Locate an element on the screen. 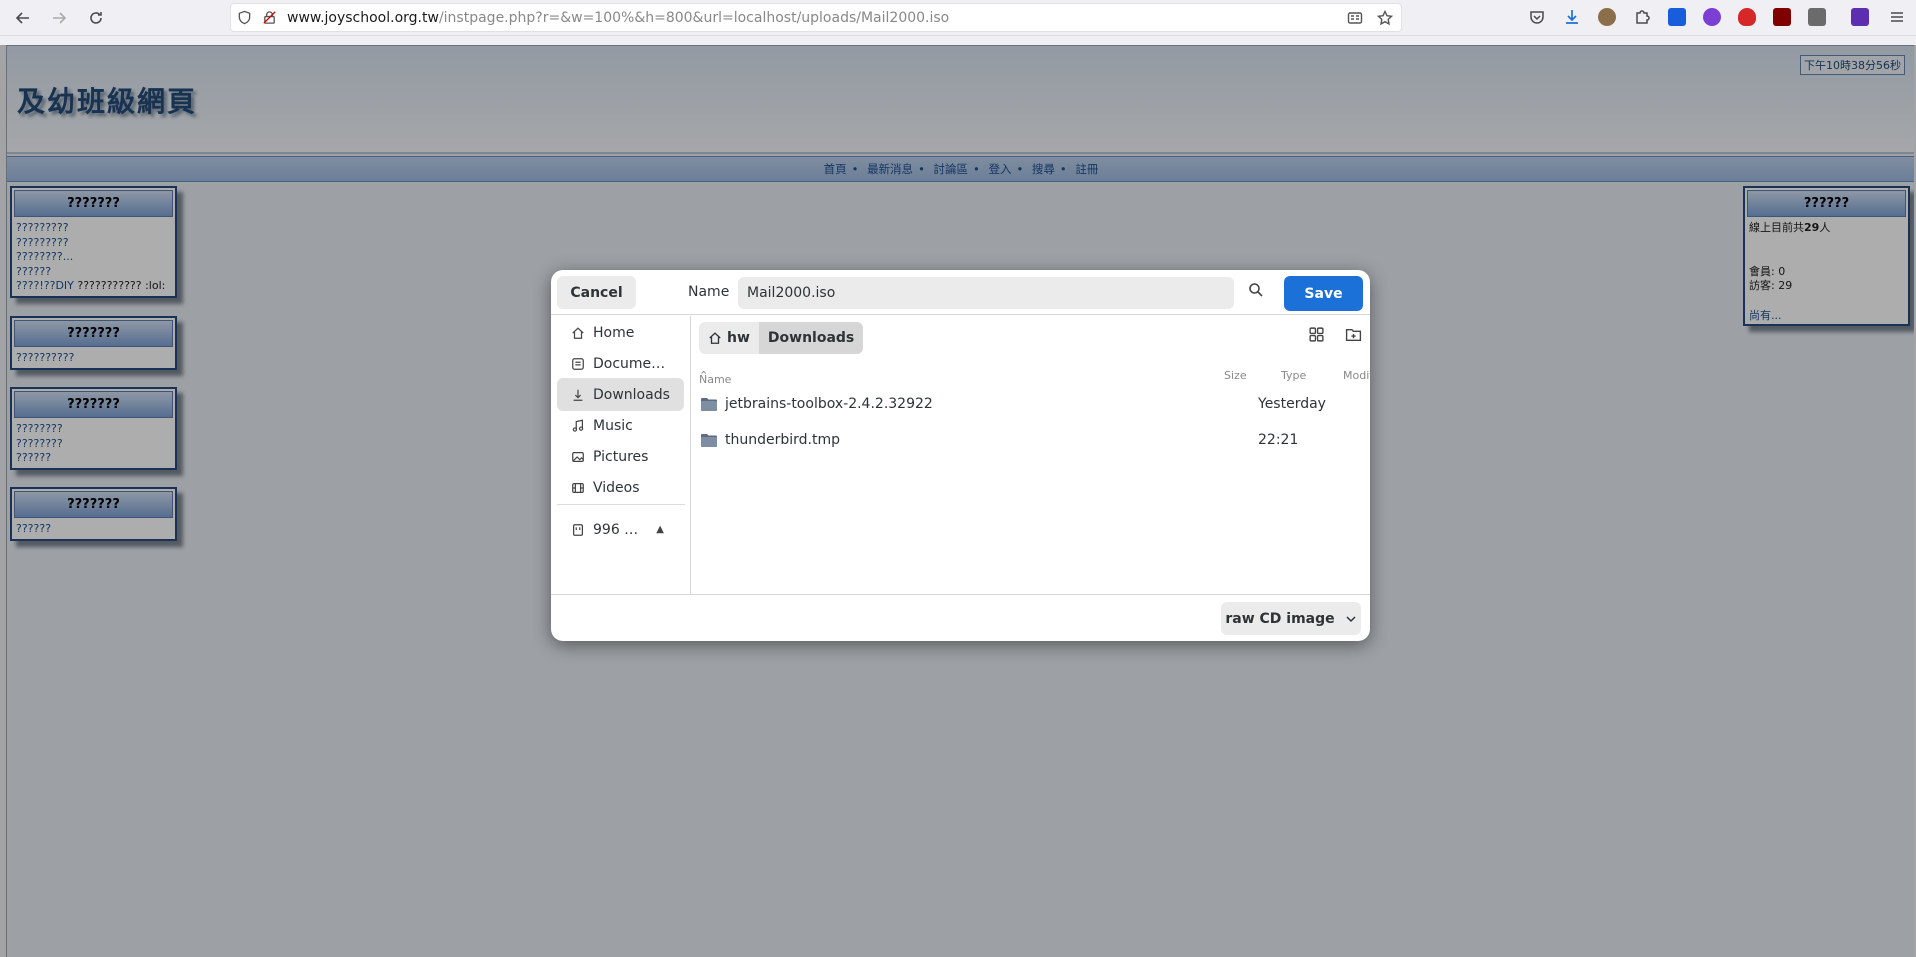 This screenshot has width=1916, height=957. sidebar-item-label: Pictures is located at coordinates (621, 456).